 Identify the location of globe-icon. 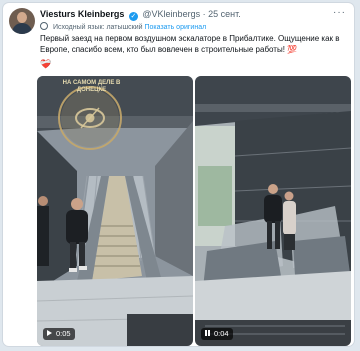
(44, 26).